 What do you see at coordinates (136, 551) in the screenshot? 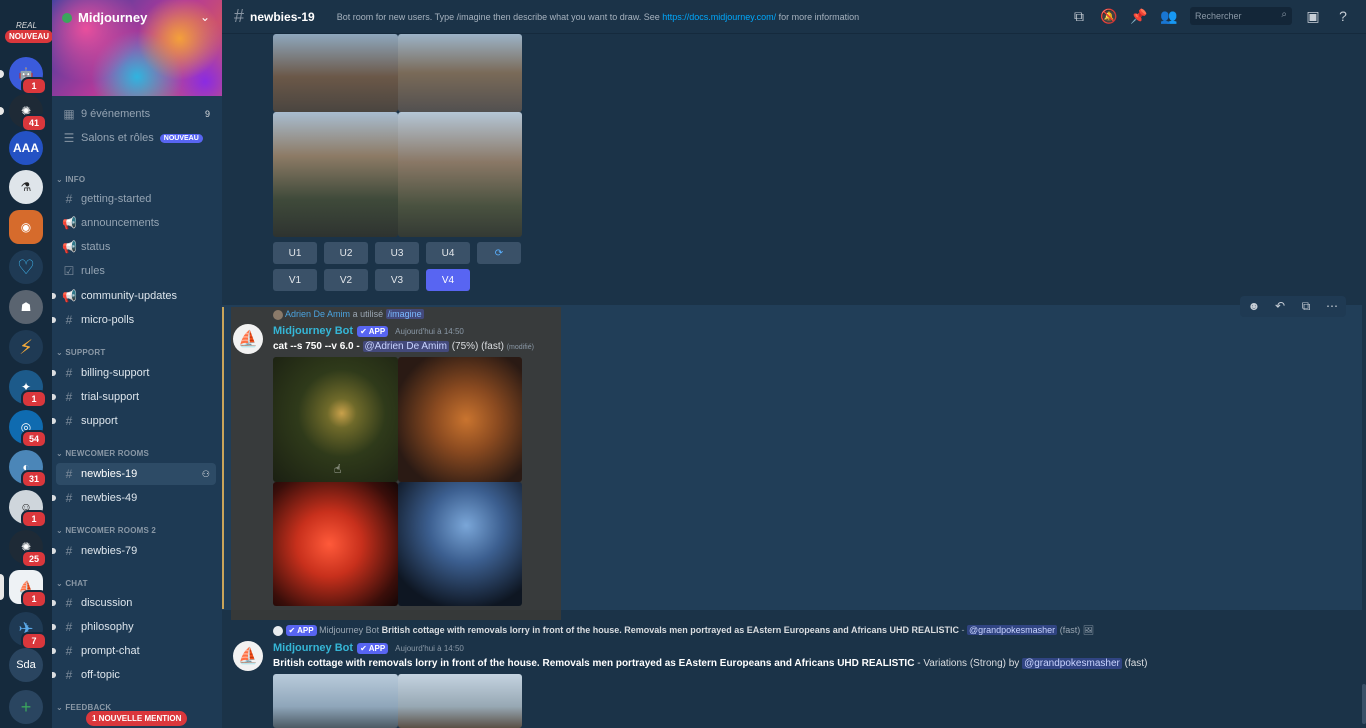
I see `channel-newbies-79: # newbies-79` at bounding box center [136, 551].